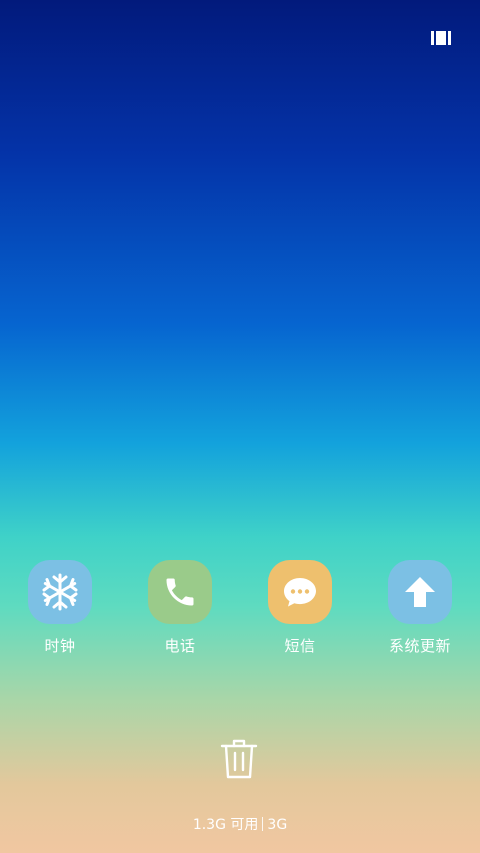 Image resolution: width=480 pixels, height=853 pixels. I want to click on app-system-update: 系统更新, so click(420, 610).